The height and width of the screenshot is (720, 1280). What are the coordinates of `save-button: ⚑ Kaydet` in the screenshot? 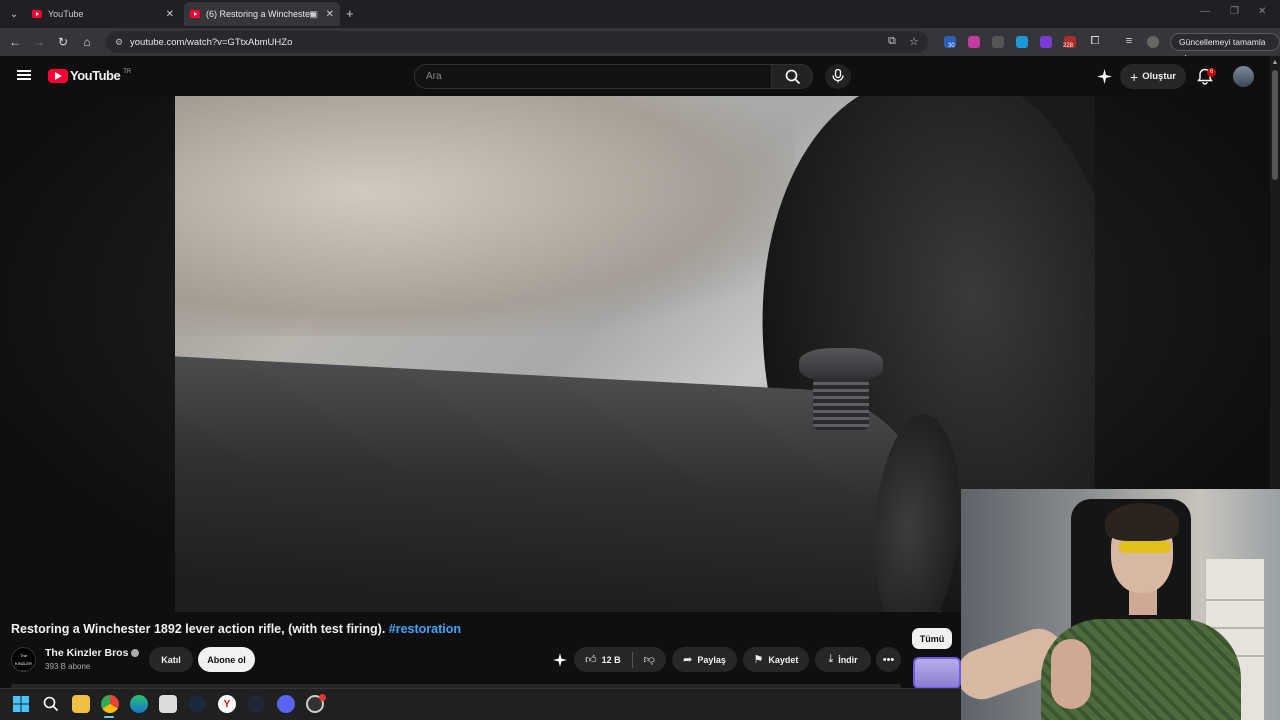 It's located at (776, 659).